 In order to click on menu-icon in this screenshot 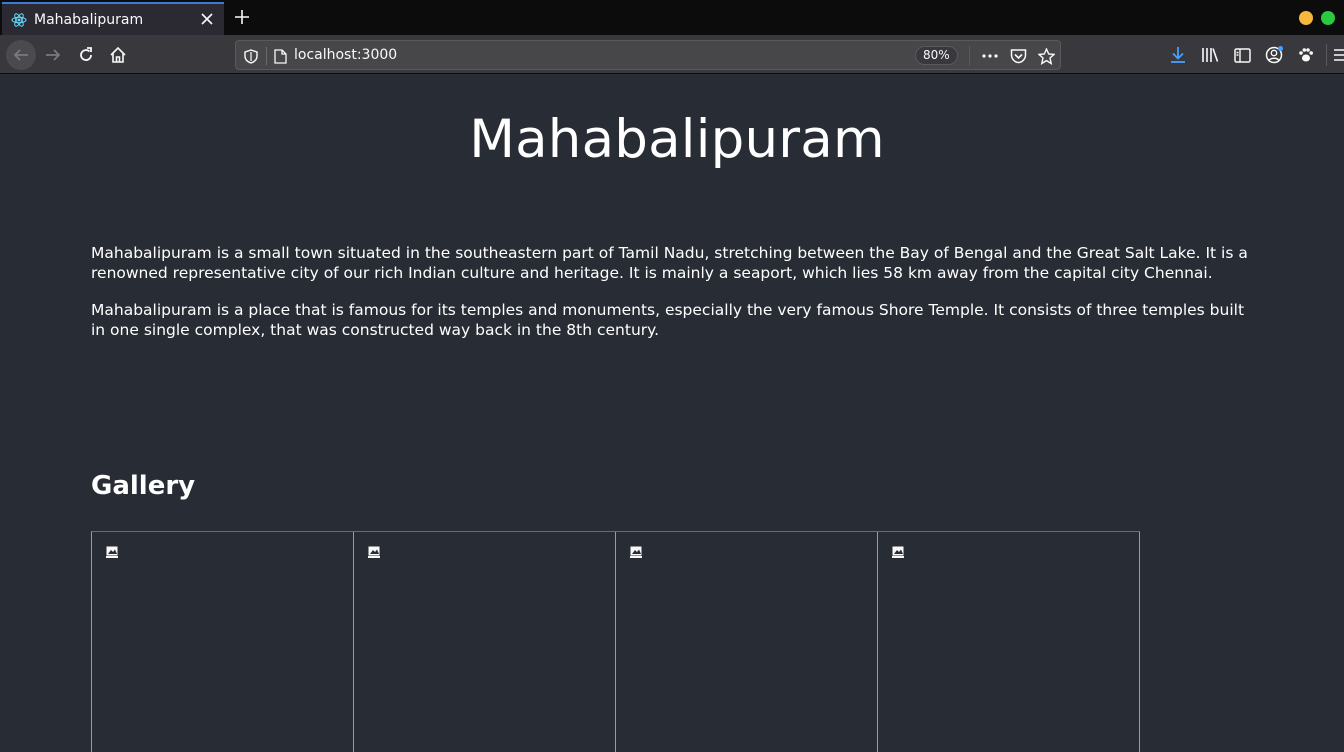, I will do `click(1335, 55)`.